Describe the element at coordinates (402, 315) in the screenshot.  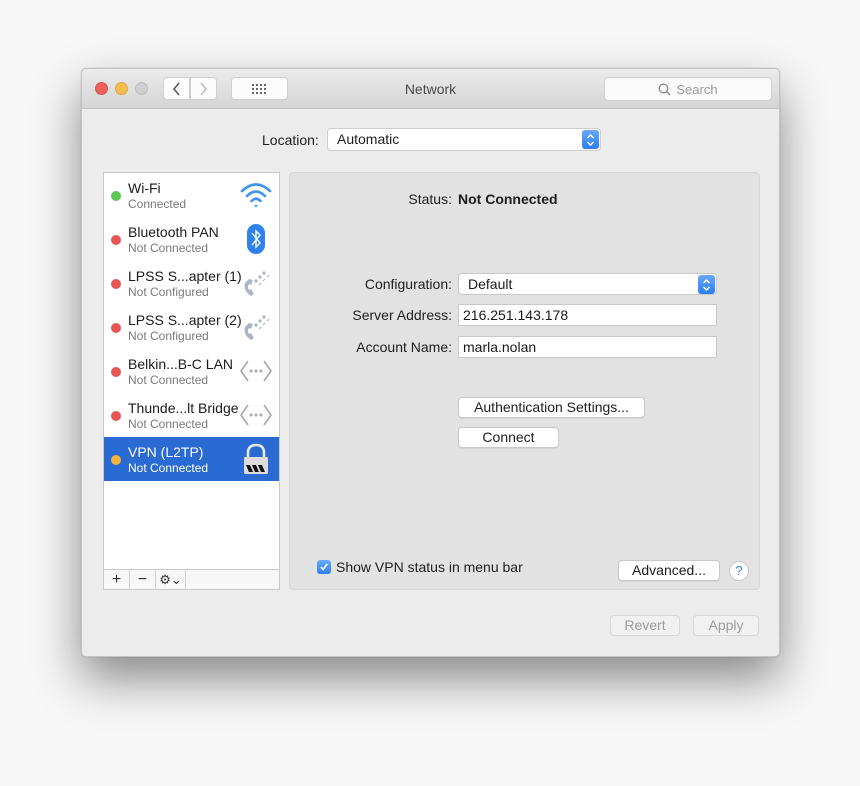
I see `server-address-label: Server Address:` at that location.